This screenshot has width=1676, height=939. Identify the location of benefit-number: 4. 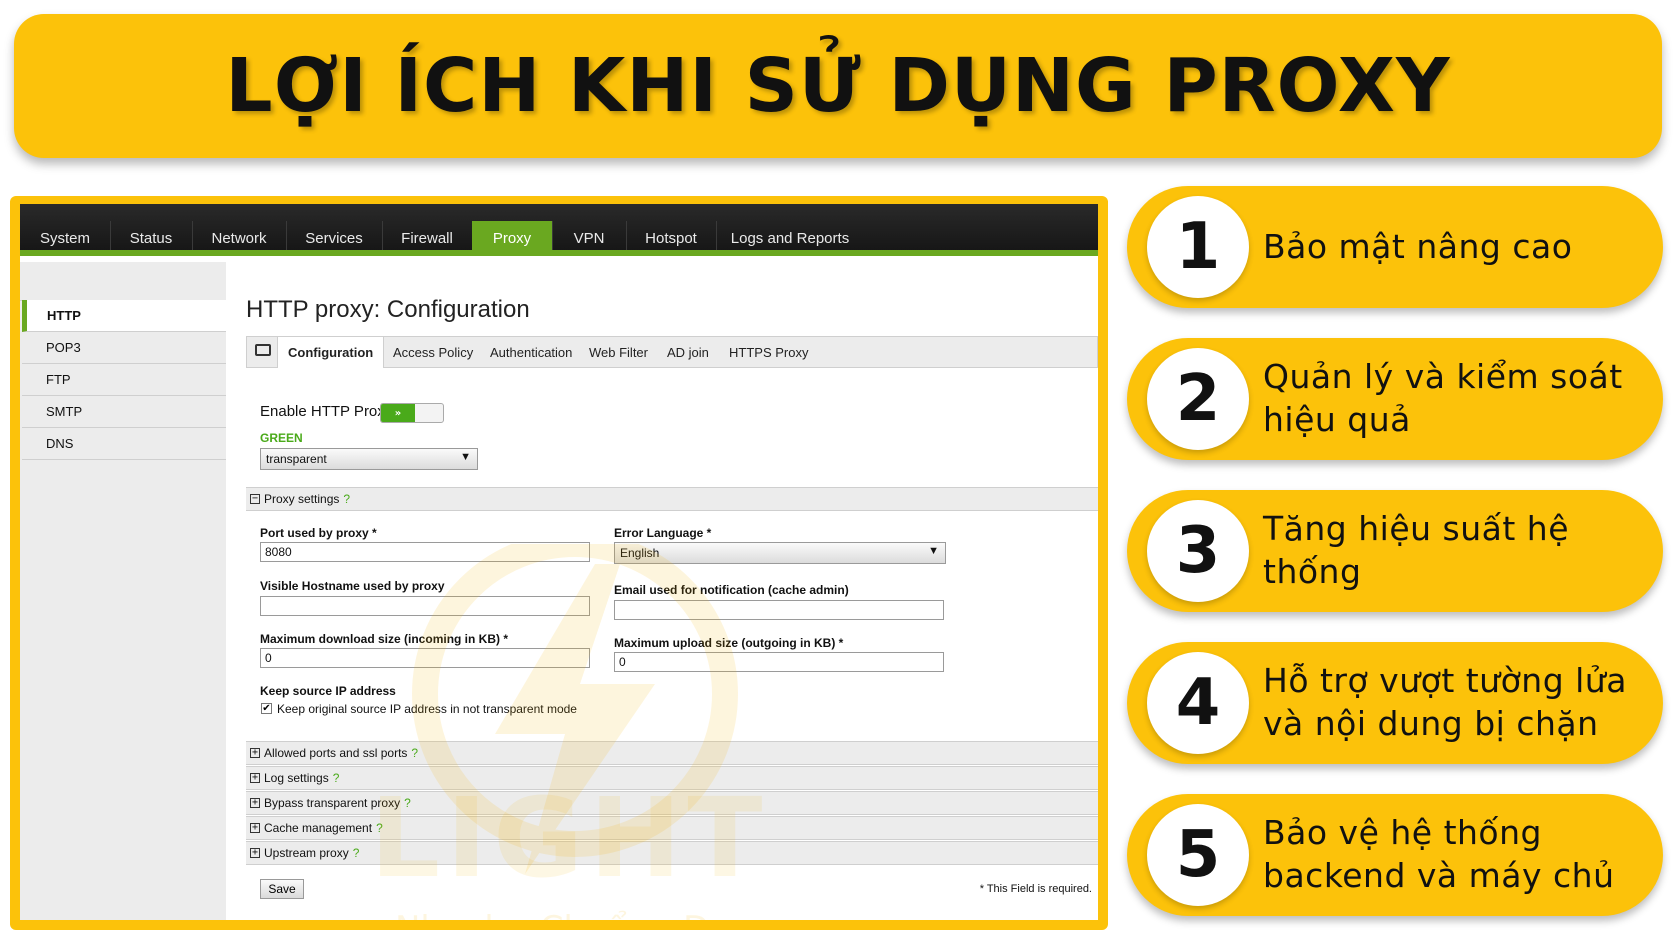
(1198, 703).